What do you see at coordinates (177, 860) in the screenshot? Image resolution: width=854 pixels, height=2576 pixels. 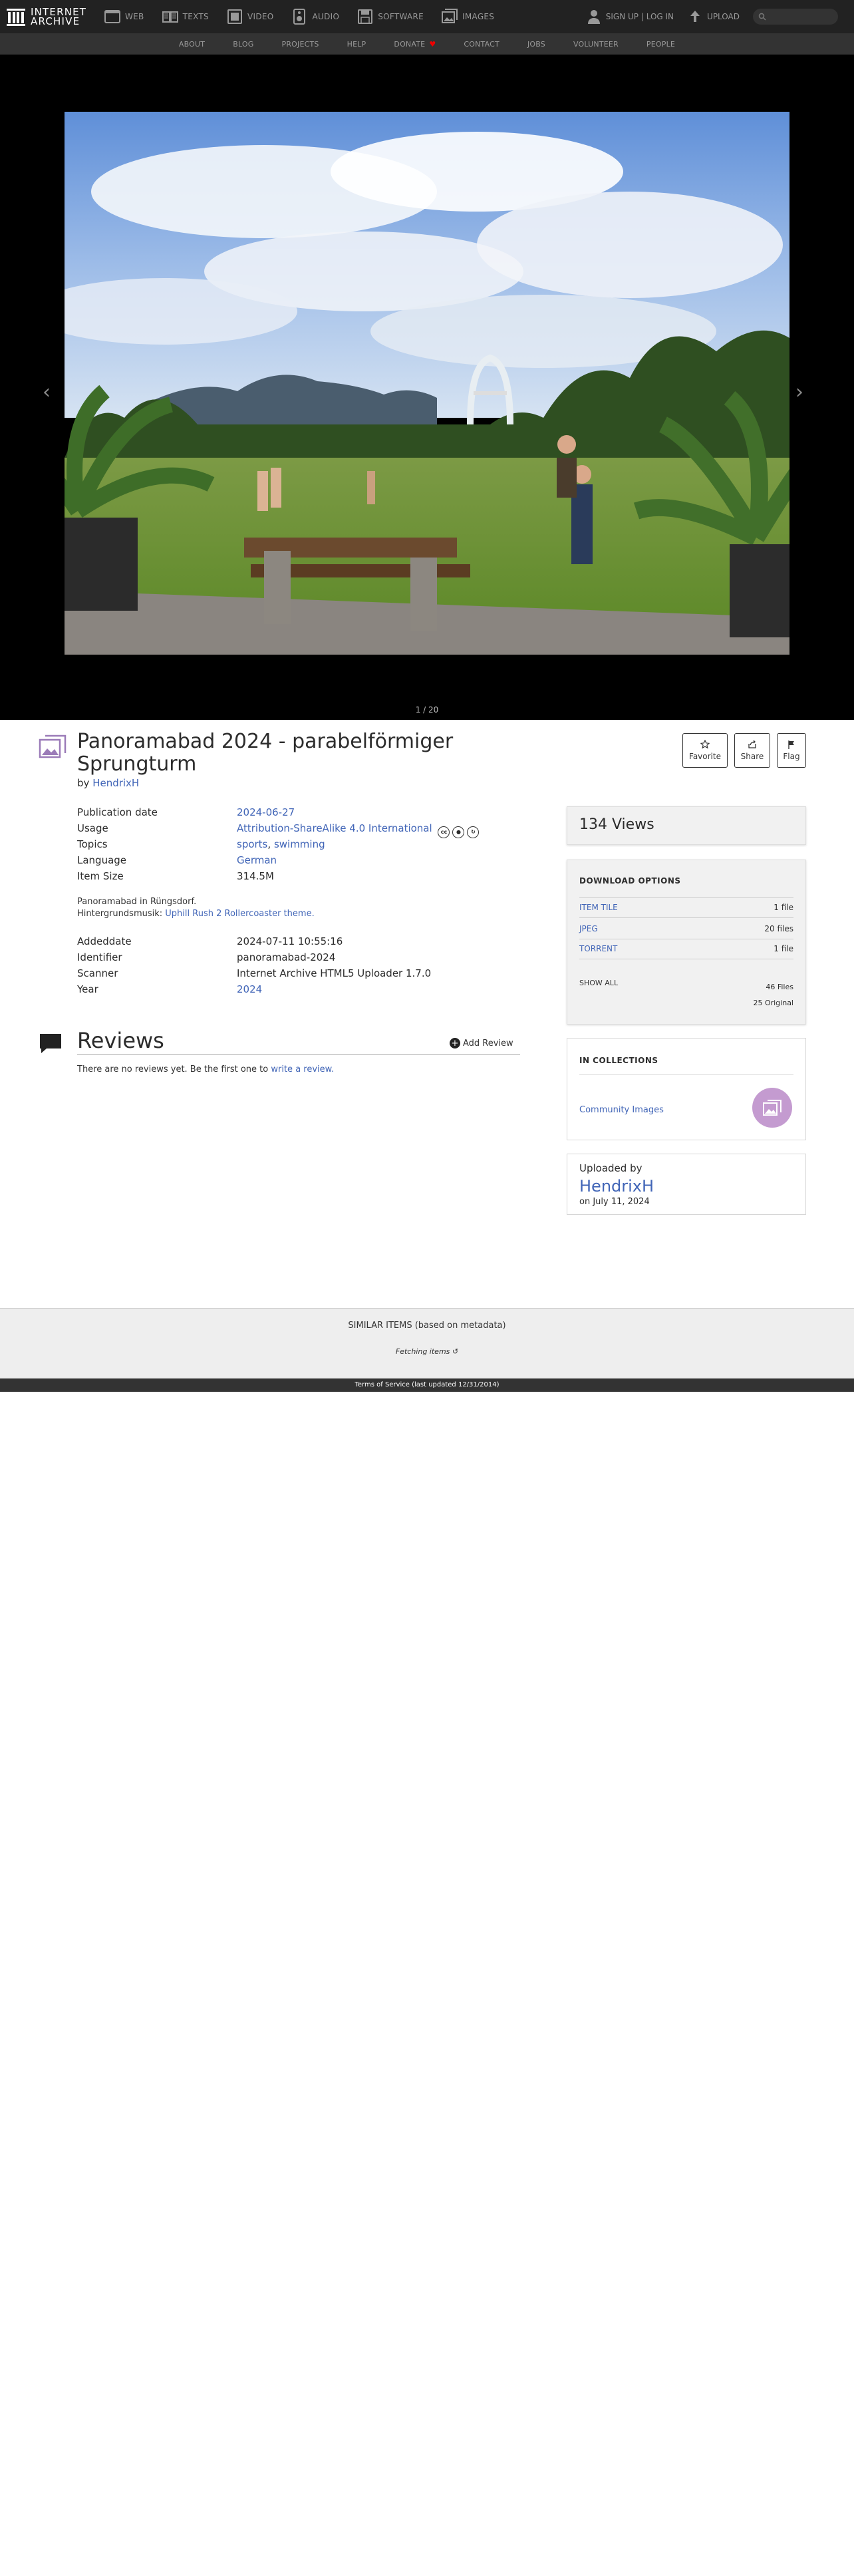 I see `meta-language: Language German` at bounding box center [177, 860].